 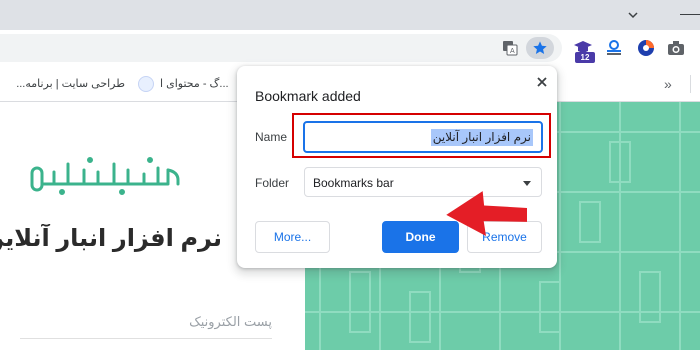 What do you see at coordinates (690, 84) in the screenshot?
I see `bookmarks-separator` at bounding box center [690, 84].